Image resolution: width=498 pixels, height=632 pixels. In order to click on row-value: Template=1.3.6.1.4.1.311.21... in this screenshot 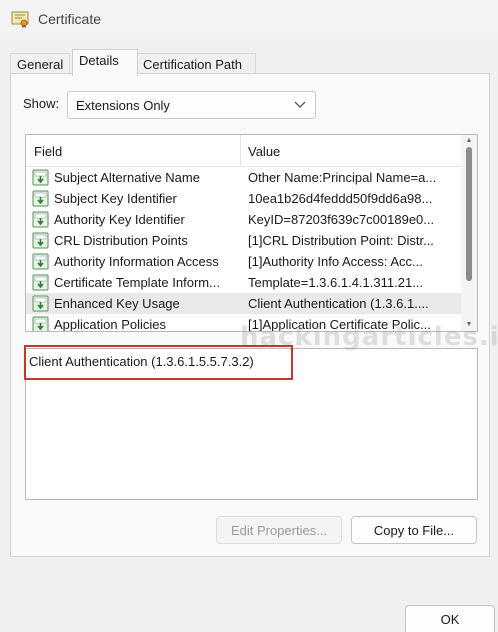, I will do `click(336, 282)`.